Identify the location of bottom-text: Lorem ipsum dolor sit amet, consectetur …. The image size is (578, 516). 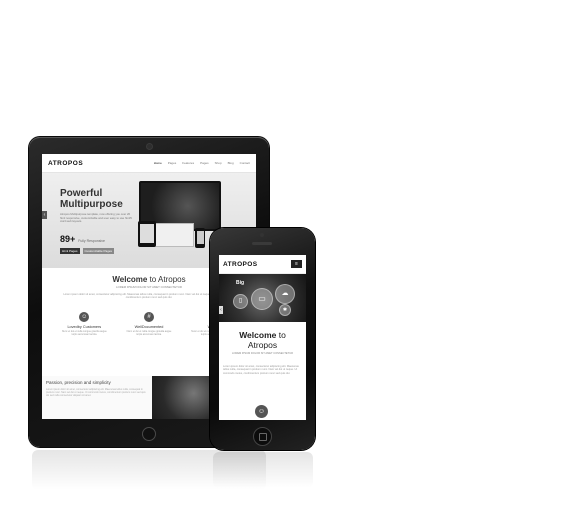
(96, 393).